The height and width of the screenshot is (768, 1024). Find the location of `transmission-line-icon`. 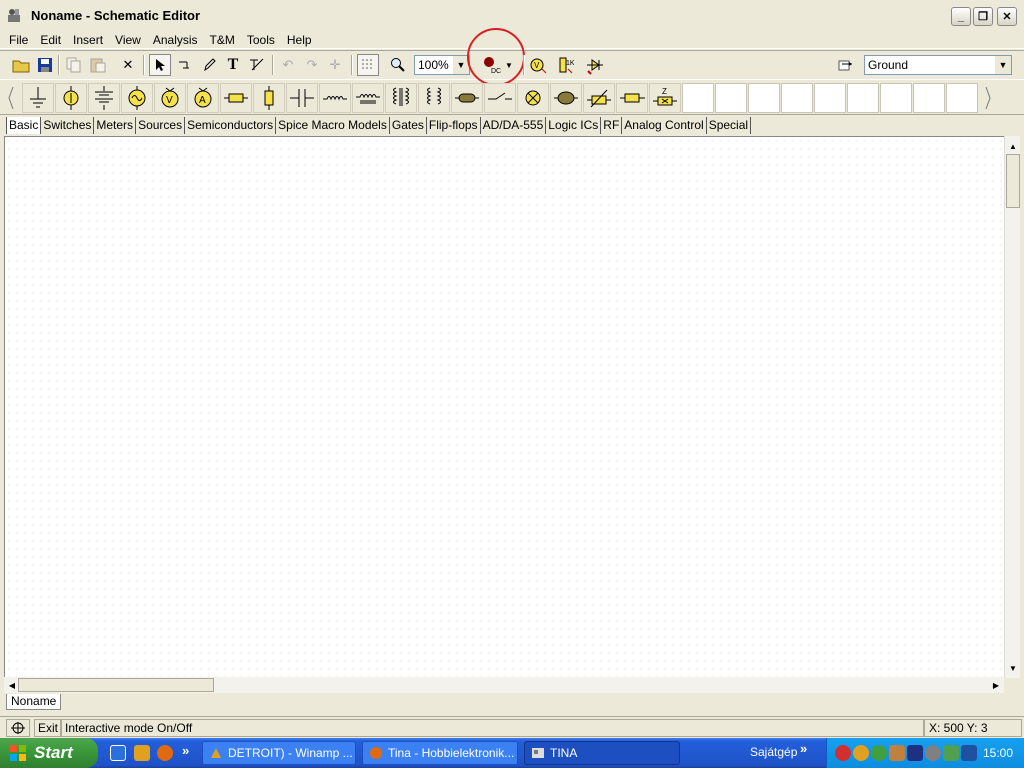

transmission-line-icon is located at coordinates (467, 98).